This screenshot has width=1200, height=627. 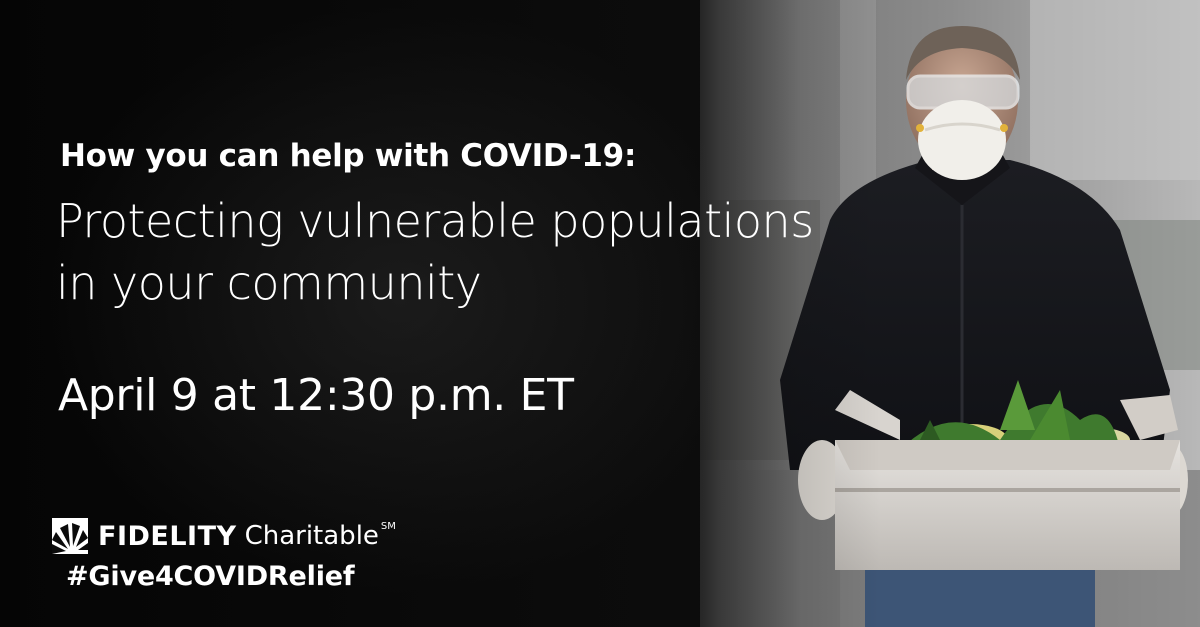 I want to click on service-mark: SM, so click(x=388, y=526).